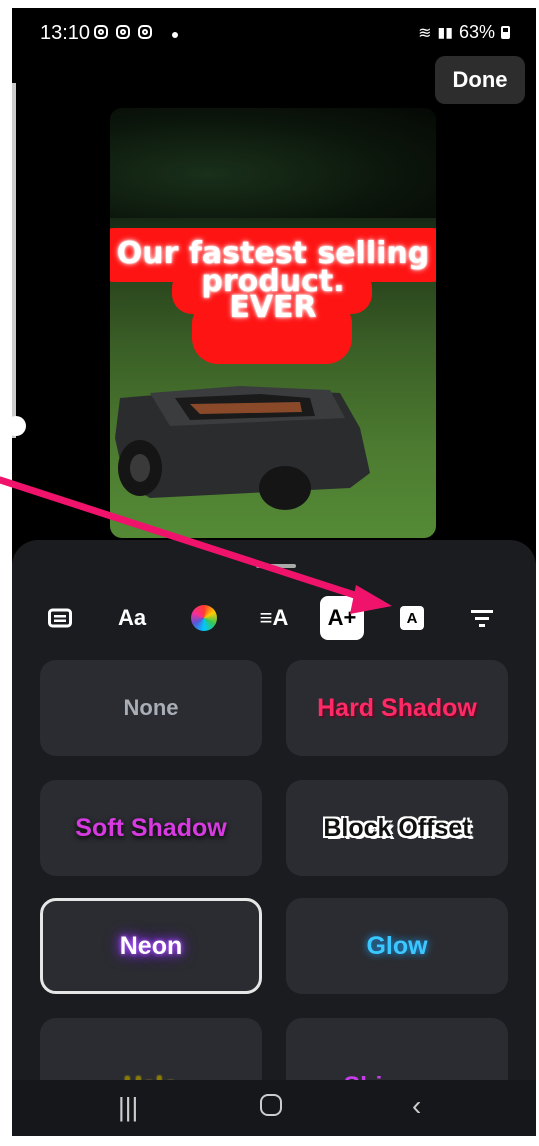  I want to click on effect-hard-shadow-button: Hard Shadow, so click(397, 708).